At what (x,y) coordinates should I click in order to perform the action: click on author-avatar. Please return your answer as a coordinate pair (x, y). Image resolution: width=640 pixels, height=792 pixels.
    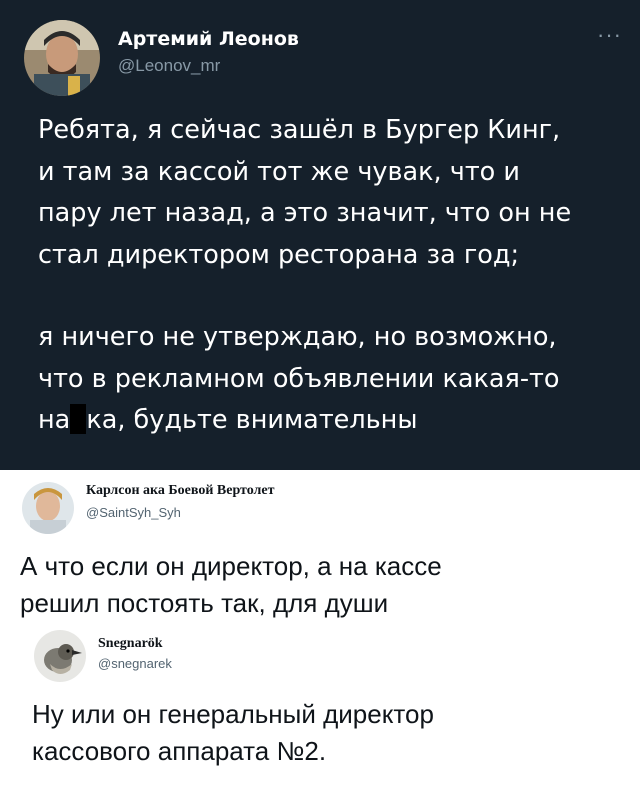
    Looking at the image, I should click on (62, 58).